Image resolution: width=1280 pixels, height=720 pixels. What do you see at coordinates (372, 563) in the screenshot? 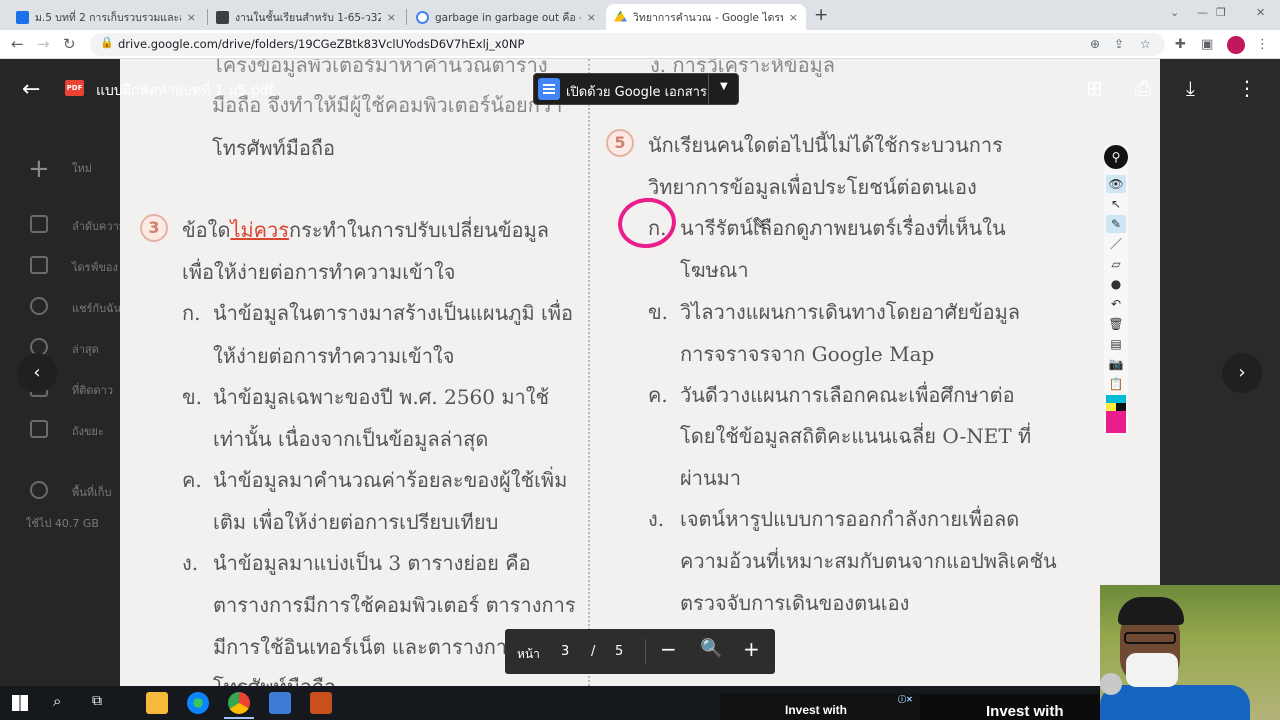
I see `q3-option-d-line-1: นำข้อมูลมาแบ่งเป็น 3 ตารางย่อย คือ` at bounding box center [372, 563].